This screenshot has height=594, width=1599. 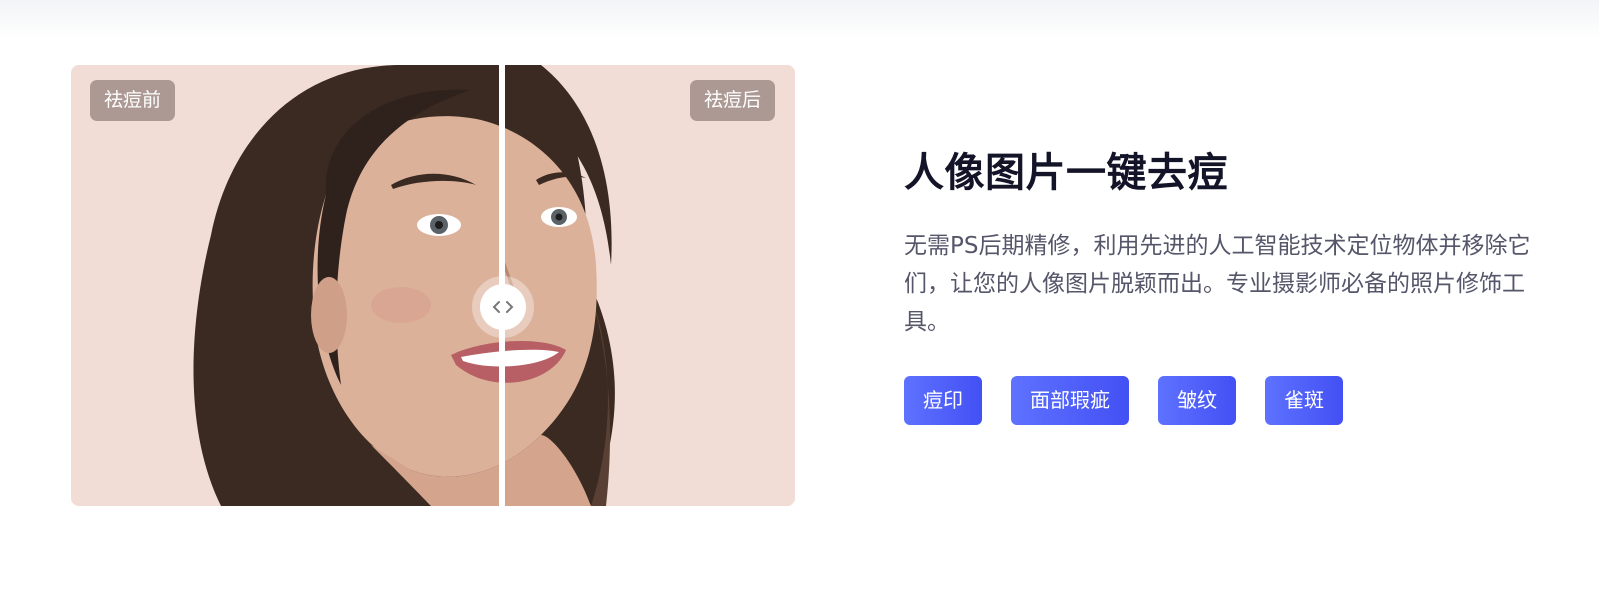 What do you see at coordinates (133, 100) in the screenshot?
I see `before-label: 祛痘前` at bounding box center [133, 100].